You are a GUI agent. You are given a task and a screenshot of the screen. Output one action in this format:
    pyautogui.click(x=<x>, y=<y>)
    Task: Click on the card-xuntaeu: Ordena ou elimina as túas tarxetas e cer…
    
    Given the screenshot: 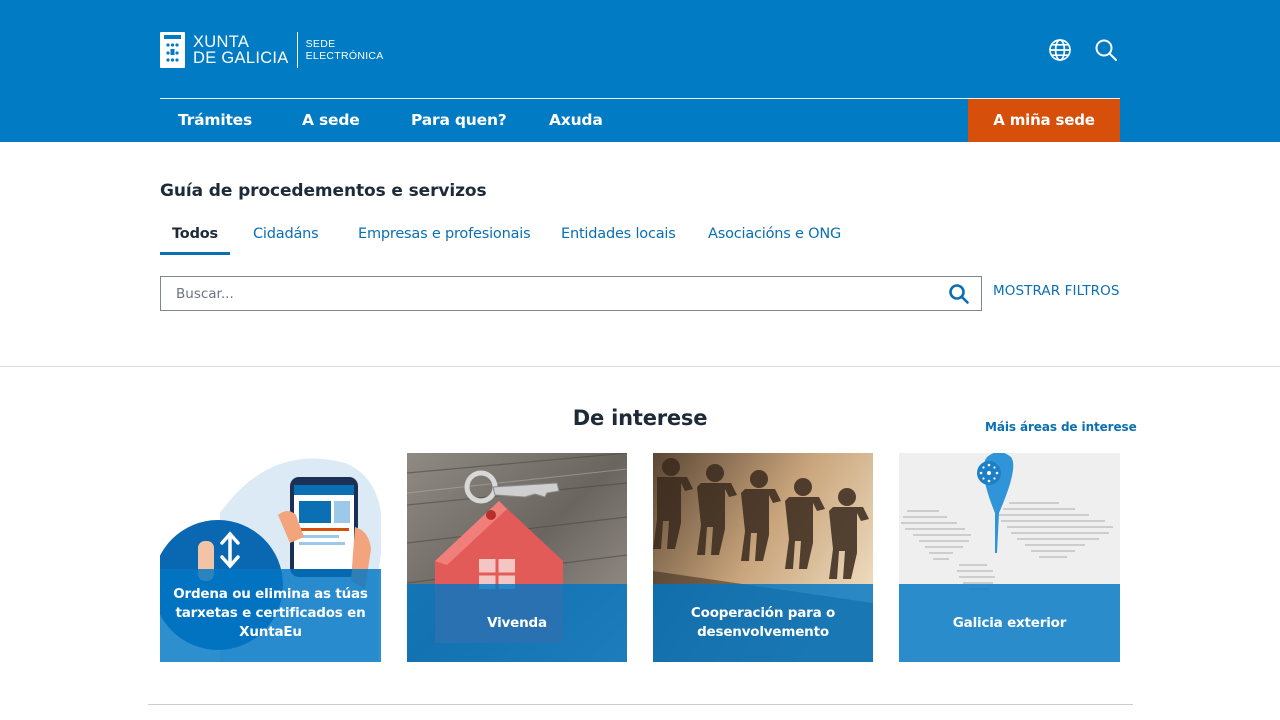 What is the action you would take?
    pyautogui.click(x=270, y=557)
    